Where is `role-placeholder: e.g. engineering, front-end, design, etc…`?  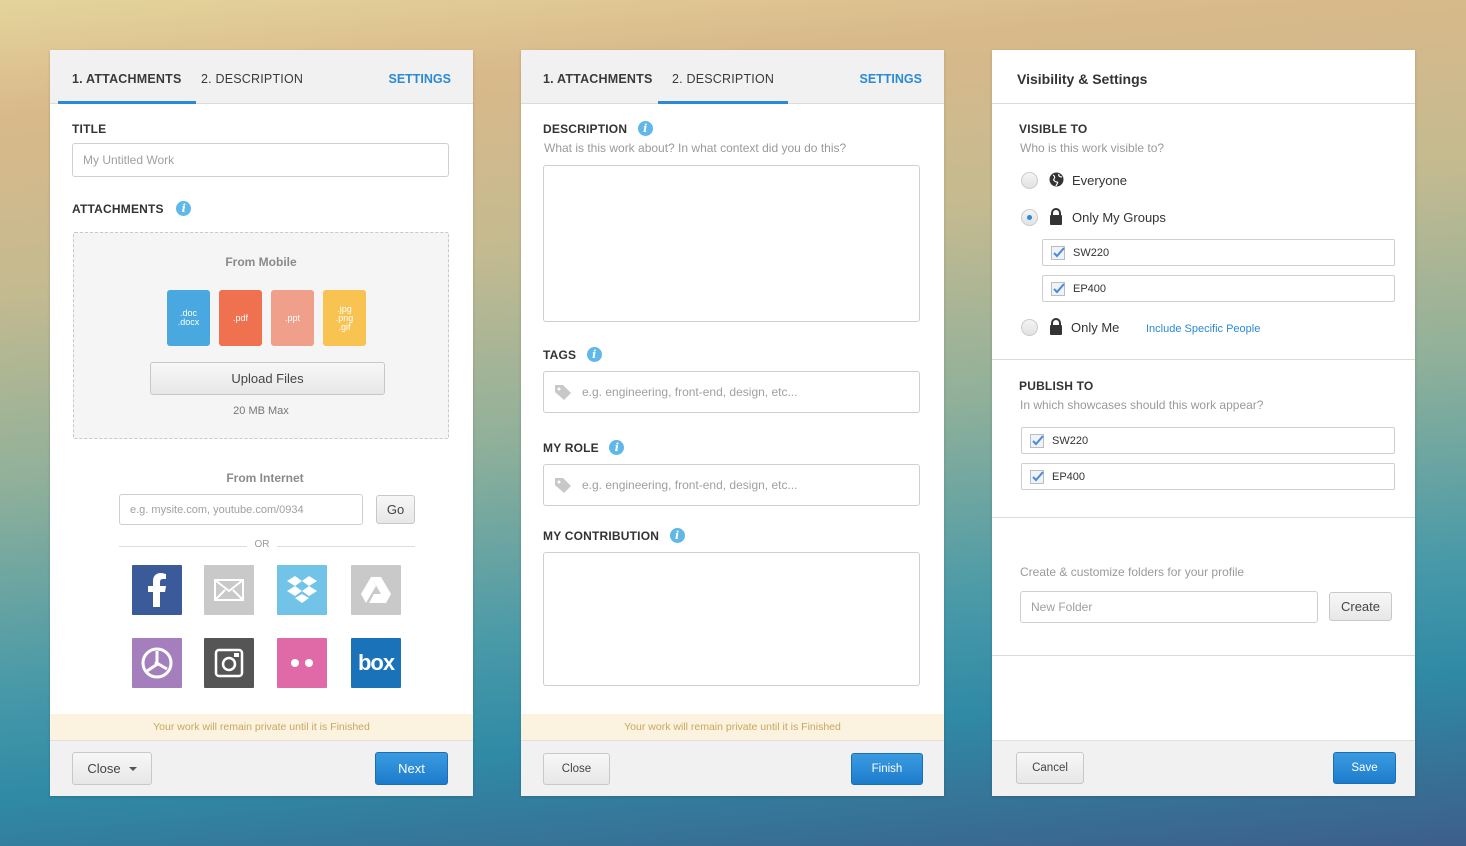
role-placeholder: e.g. engineering, front-end, design, etc… is located at coordinates (690, 485).